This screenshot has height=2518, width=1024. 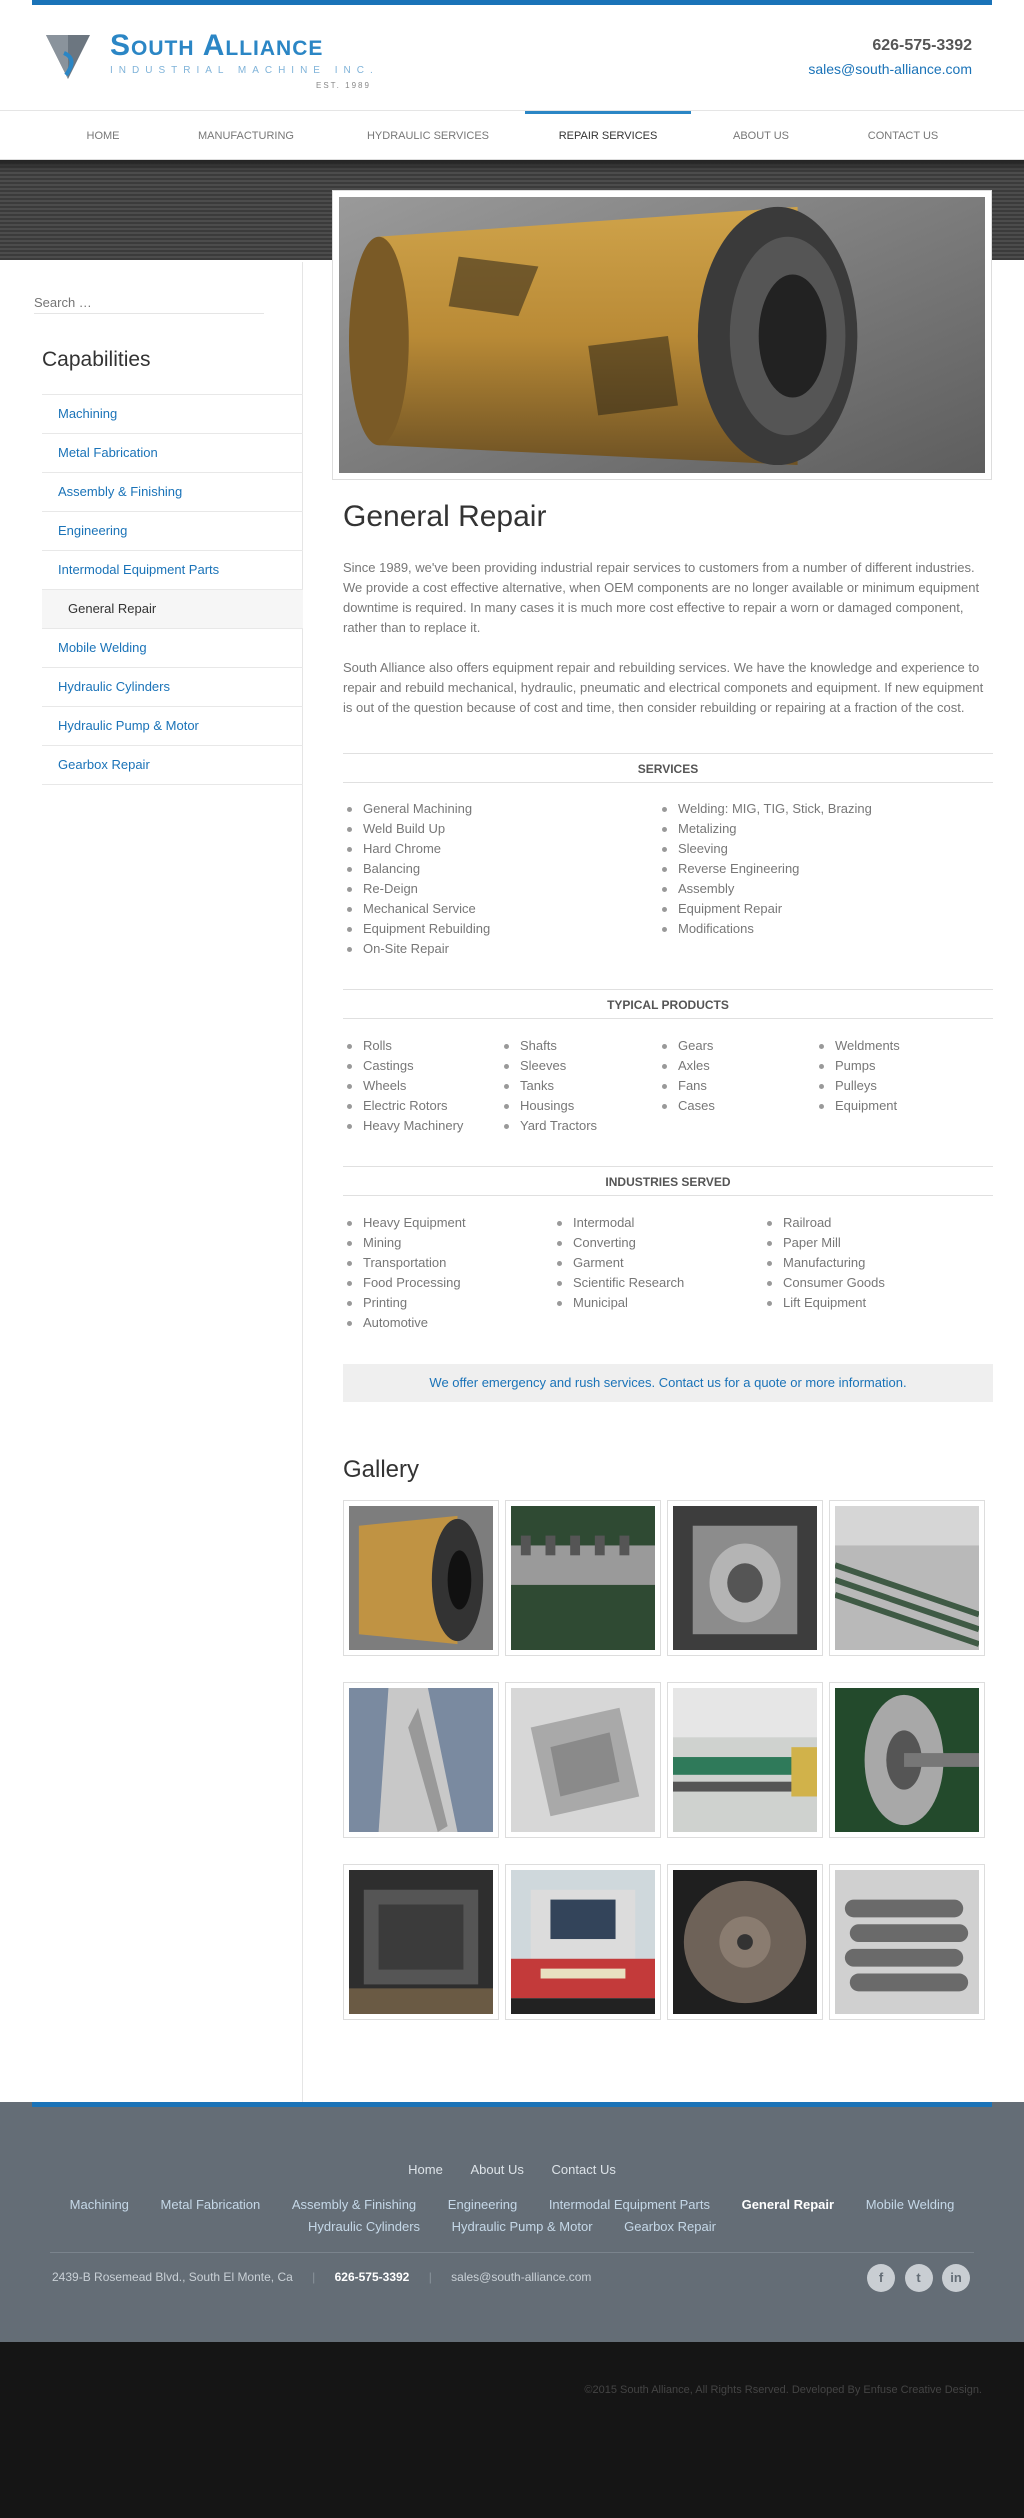 I want to click on list-item: Intermodal, so click(x=618, y=1223).